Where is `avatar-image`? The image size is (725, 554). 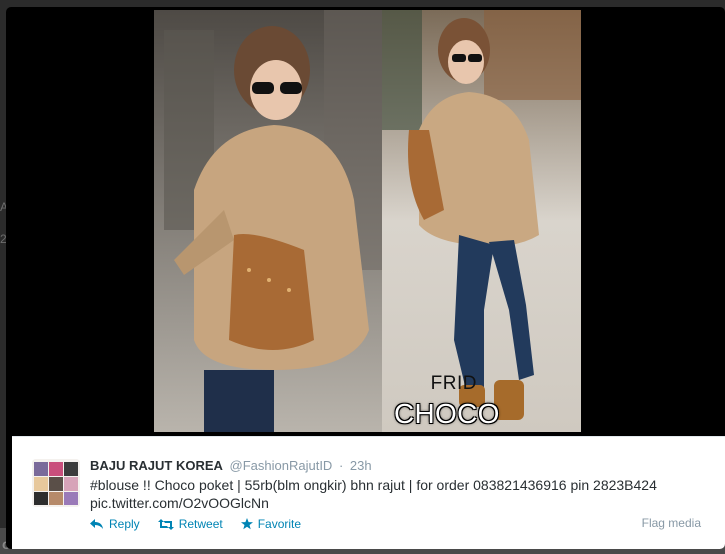 avatar-image is located at coordinates (56, 483).